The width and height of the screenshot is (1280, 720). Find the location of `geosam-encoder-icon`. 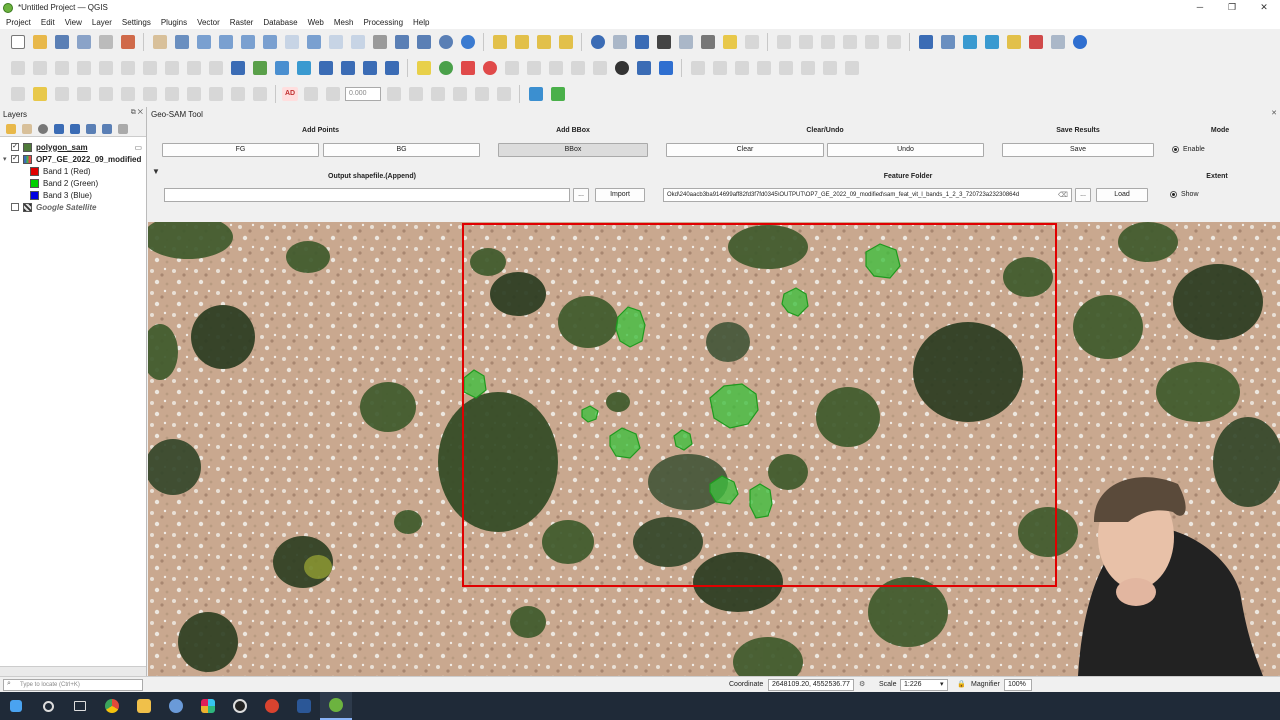

geosam-encoder-icon is located at coordinates (621, 68).